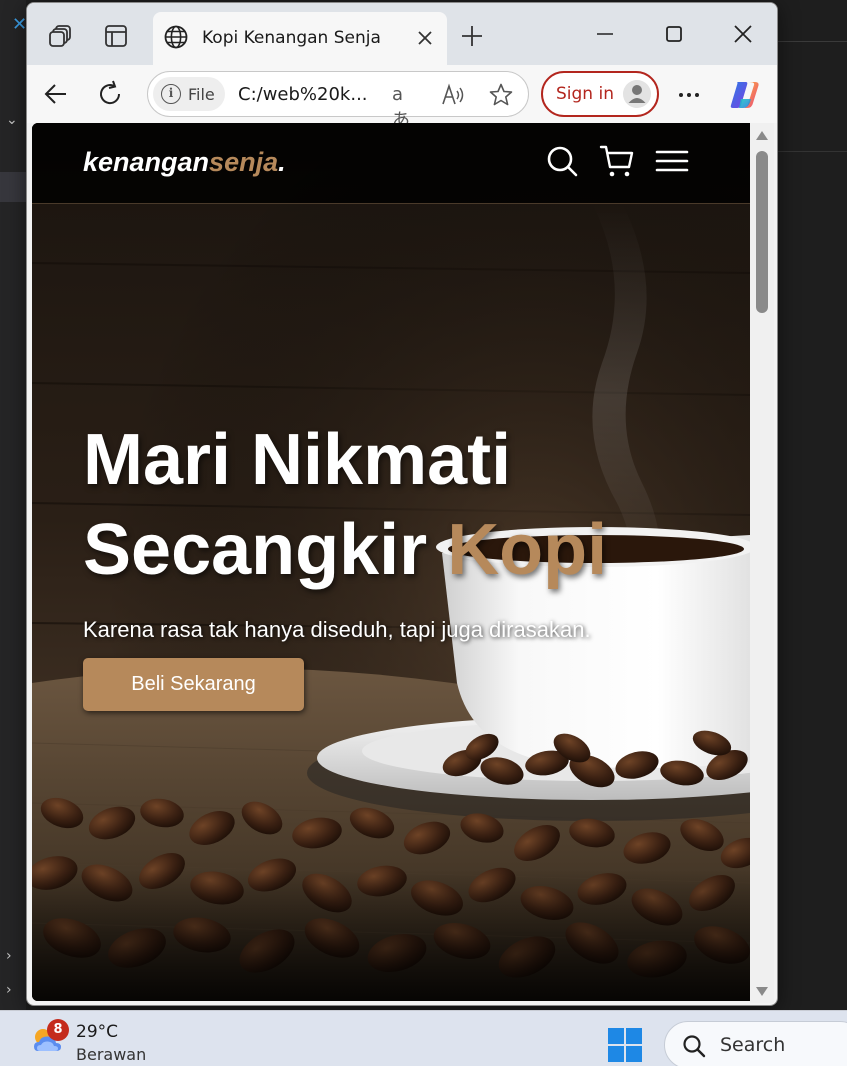 This screenshot has width=847, height=1066. Describe the element at coordinates (605, 34) in the screenshot. I see `minimize-icon` at that location.